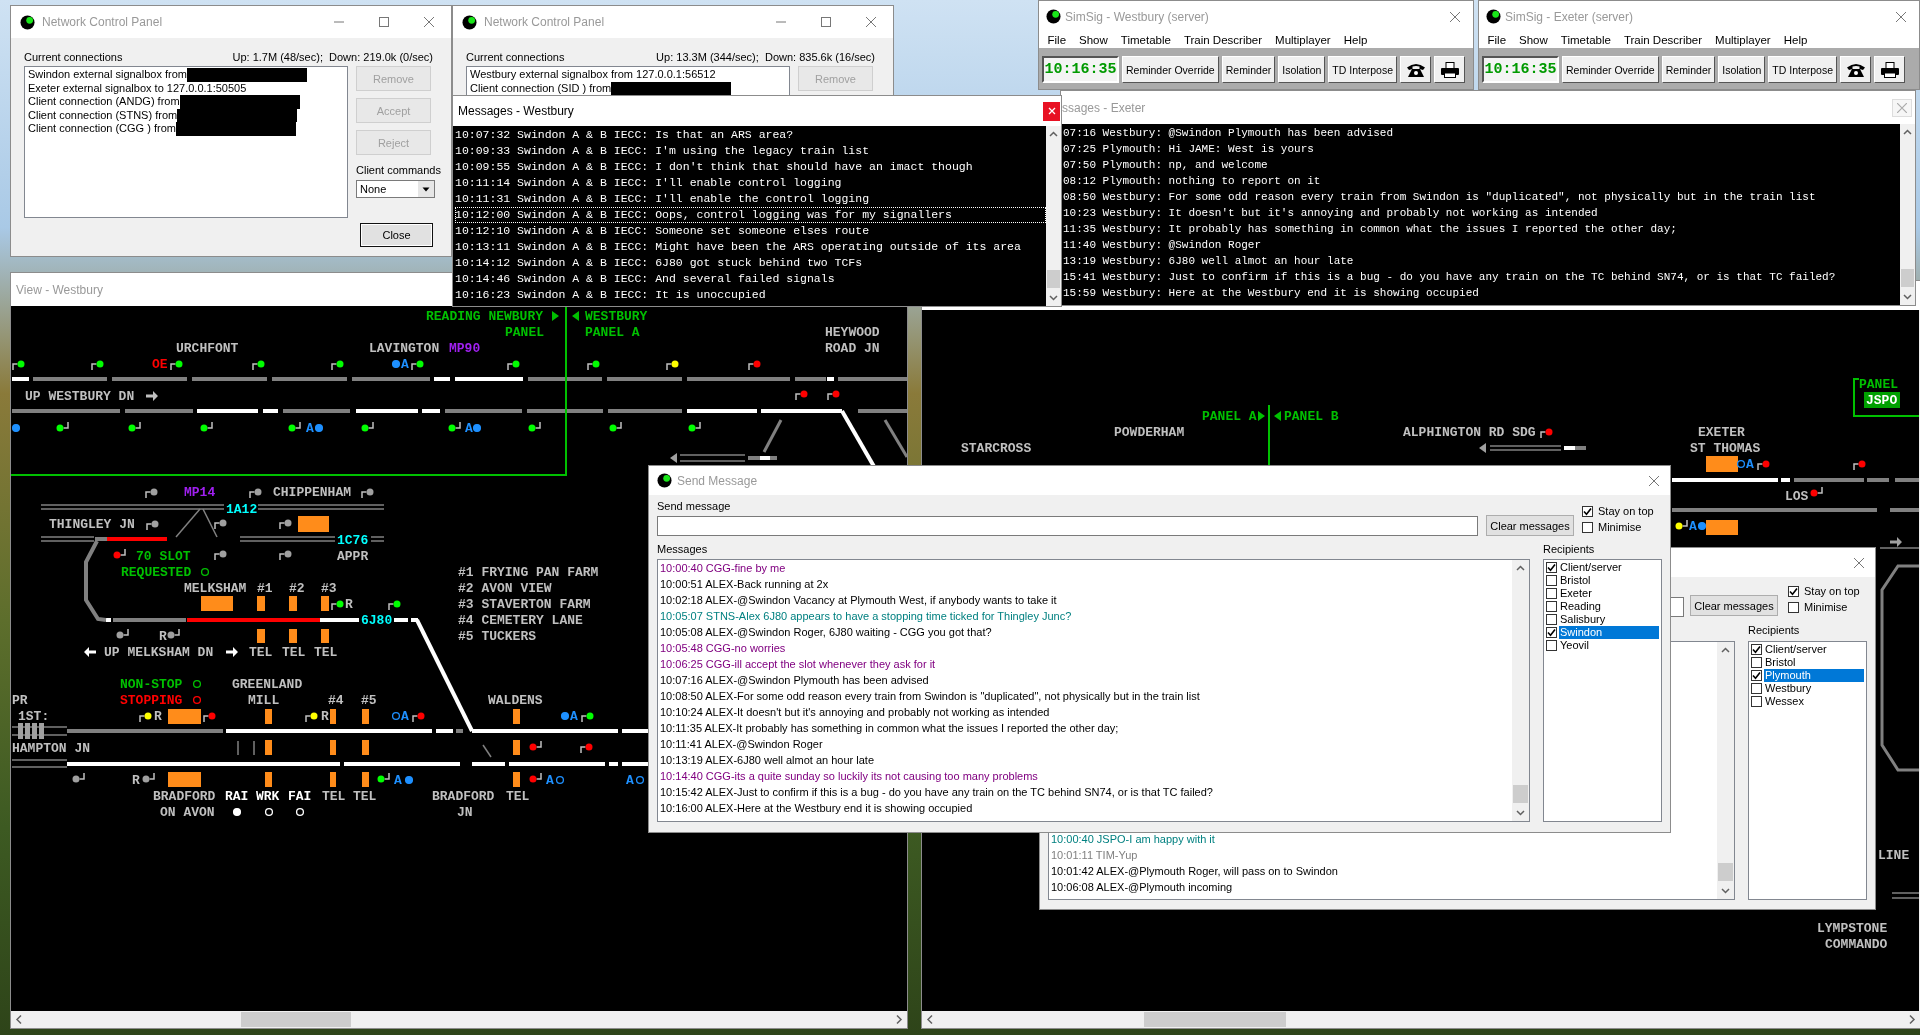 Image resolution: width=1920 pixels, height=1035 pixels. I want to click on log-message: 10:14:46 Swindon A & B IECC: And several failed signals, so click(750, 279).